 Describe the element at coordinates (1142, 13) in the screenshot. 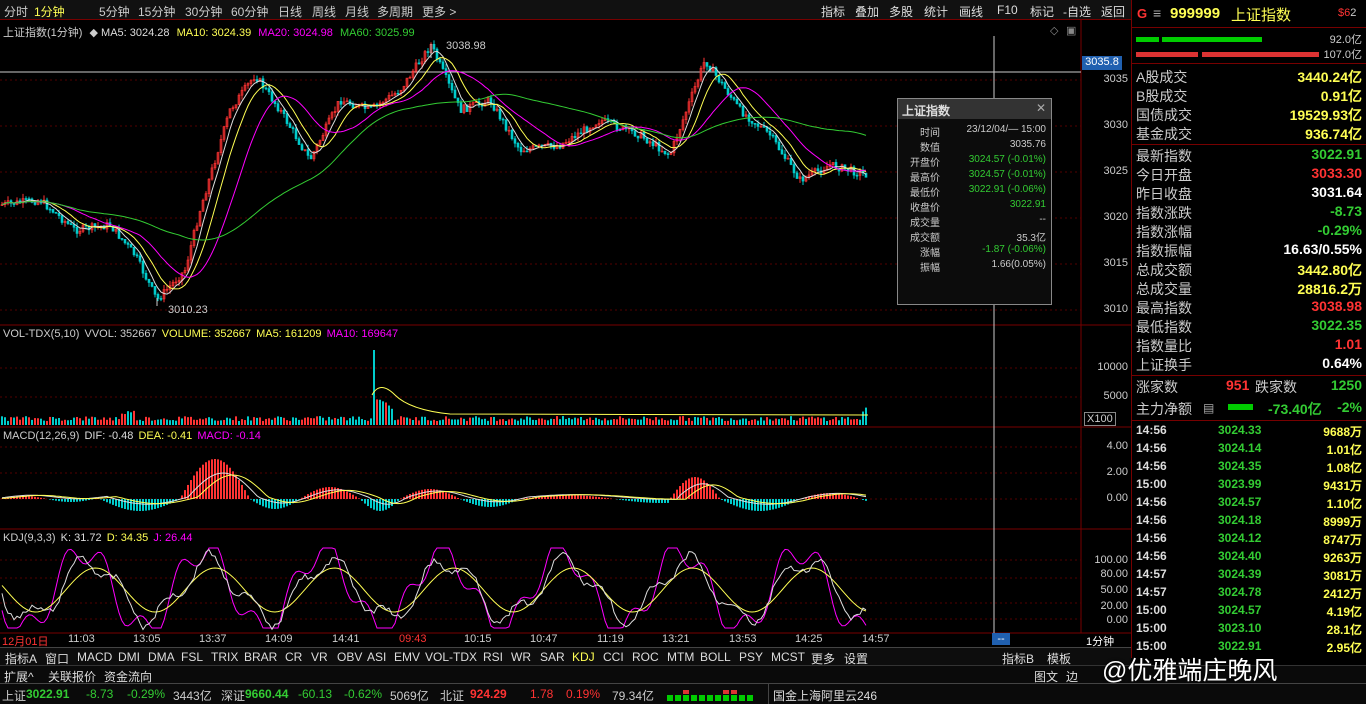

I see `g-icon: G` at that location.